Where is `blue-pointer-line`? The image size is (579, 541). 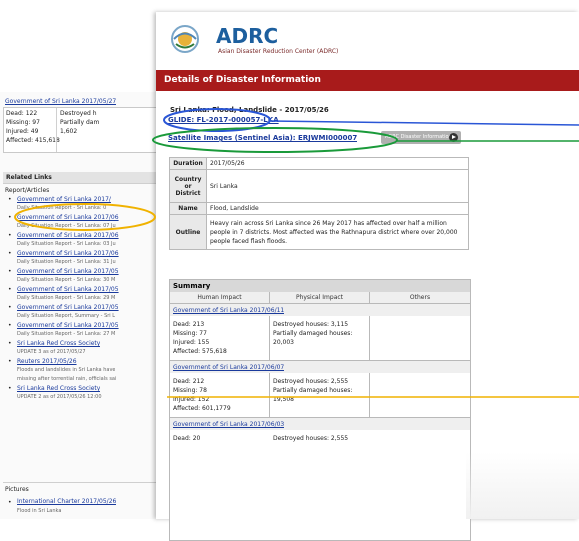 blue-pointer-line is located at coordinates (424, 123).